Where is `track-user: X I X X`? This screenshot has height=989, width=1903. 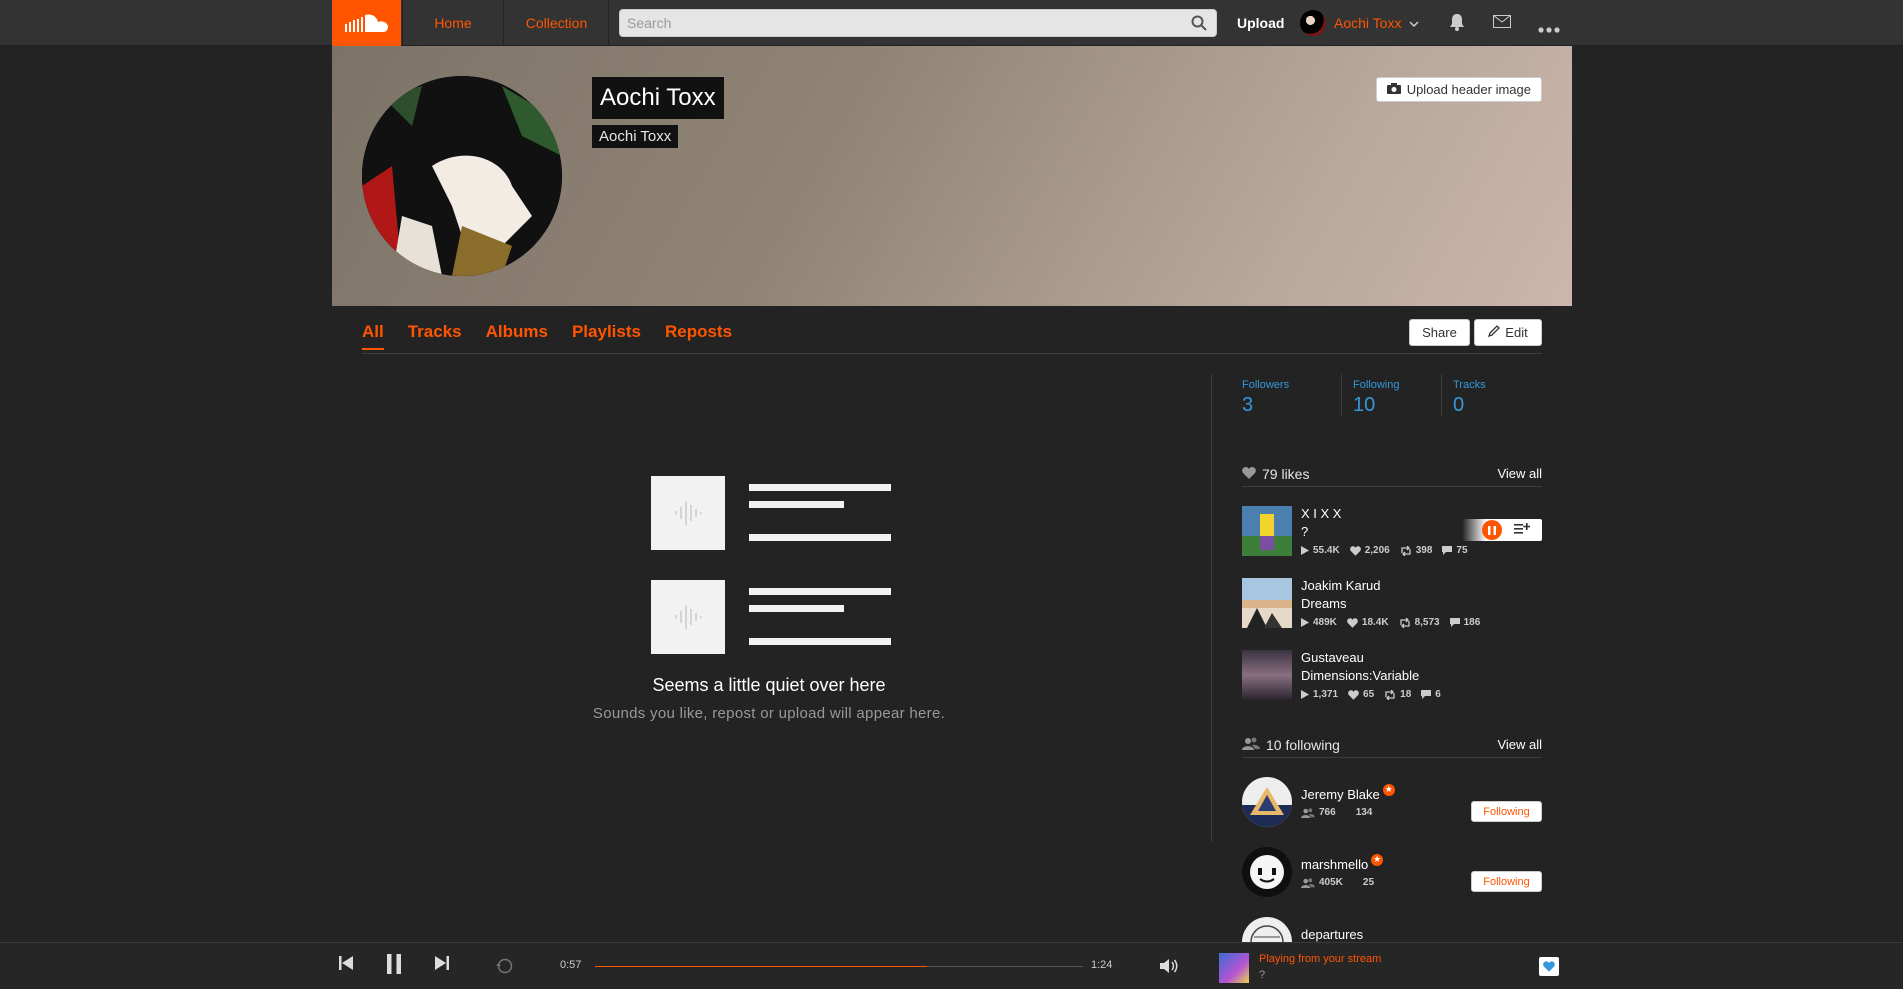
track-user: X I X X is located at coordinates (1321, 513).